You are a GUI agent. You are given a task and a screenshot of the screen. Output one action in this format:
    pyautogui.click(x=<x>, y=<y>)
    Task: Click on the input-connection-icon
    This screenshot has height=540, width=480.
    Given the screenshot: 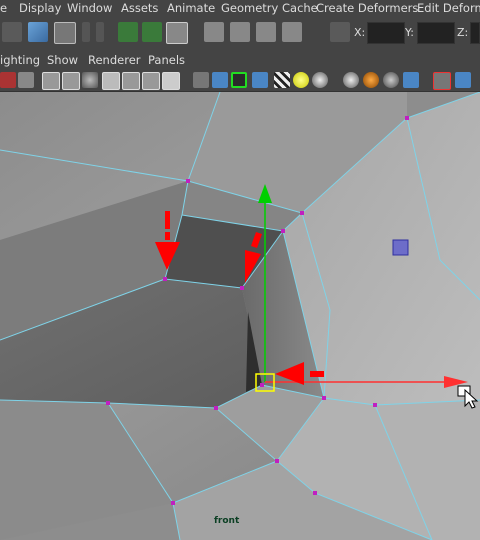 What is the action you would take?
    pyautogui.click(x=128, y=32)
    